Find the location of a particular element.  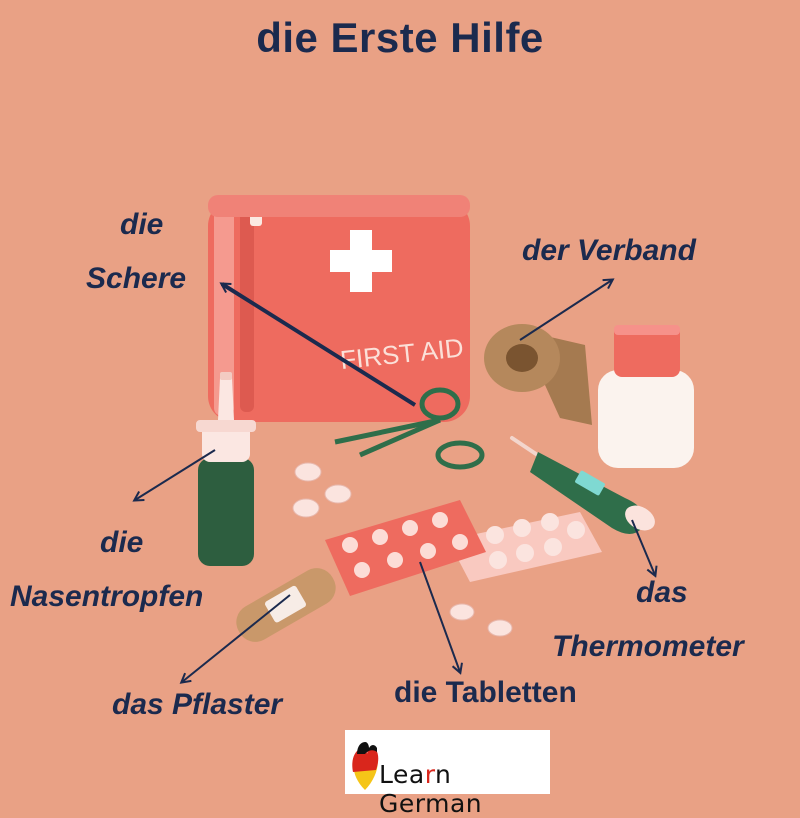

tape-roll-icon is located at coordinates (538, 374).